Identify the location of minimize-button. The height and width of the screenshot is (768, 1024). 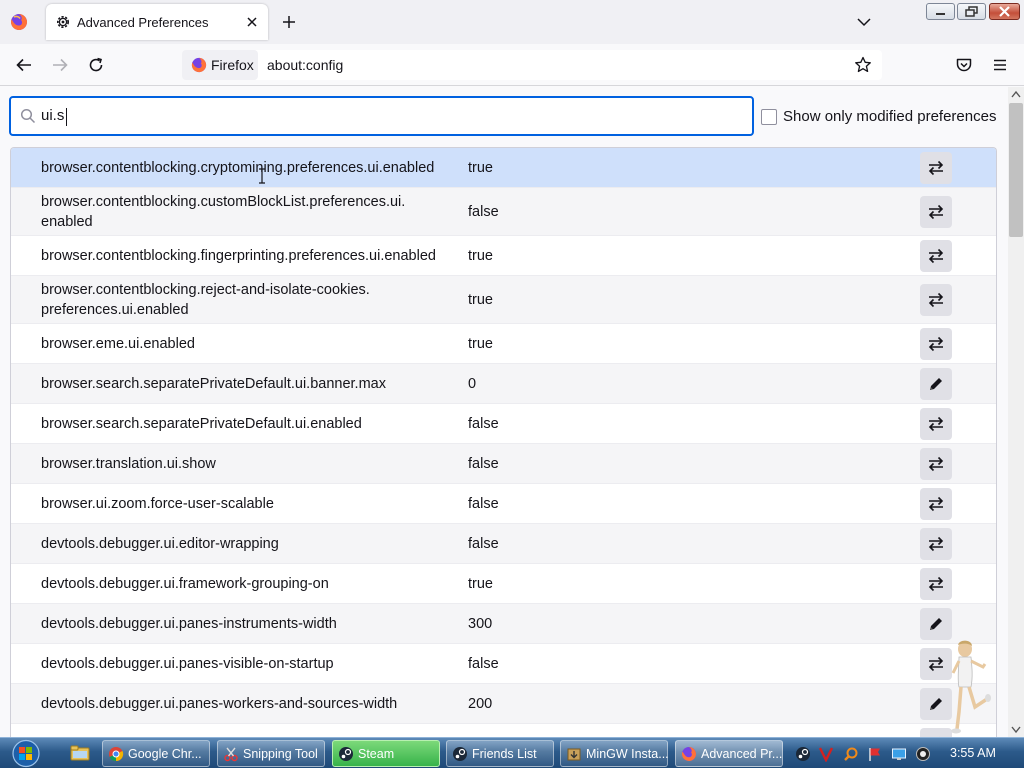
(940, 11).